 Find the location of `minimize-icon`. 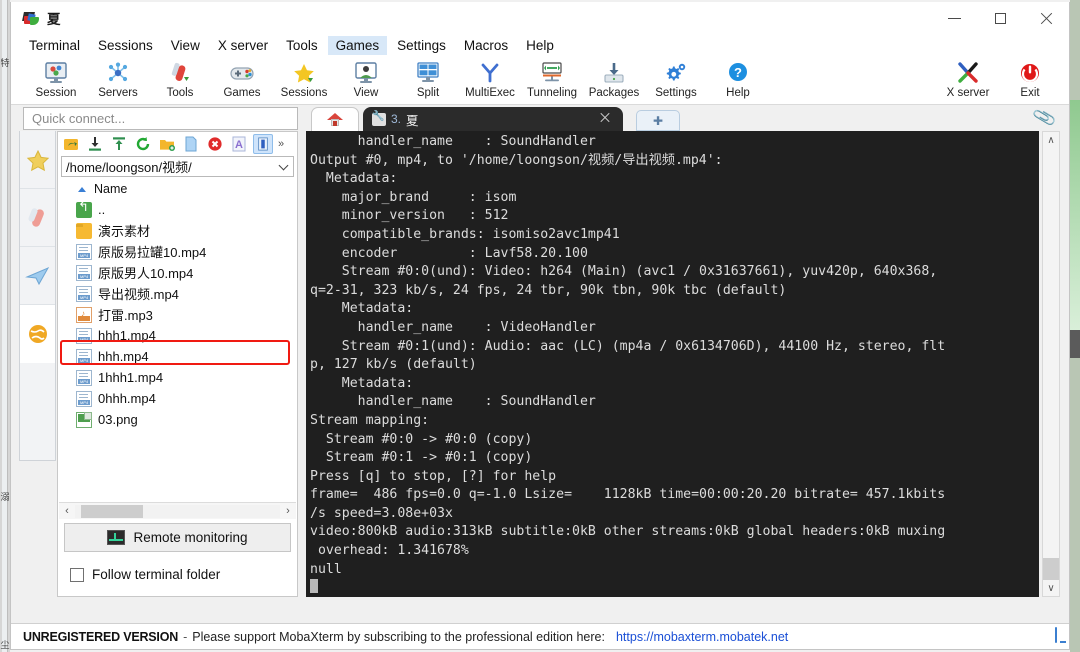

minimize-icon is located at coordinates (954, 18).